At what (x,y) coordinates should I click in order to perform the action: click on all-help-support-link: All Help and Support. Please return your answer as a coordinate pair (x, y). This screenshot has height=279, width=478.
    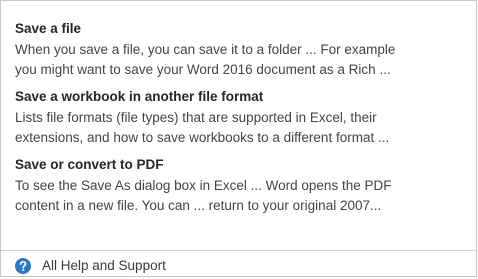
    Looking at the image, I should click on (239, 264).